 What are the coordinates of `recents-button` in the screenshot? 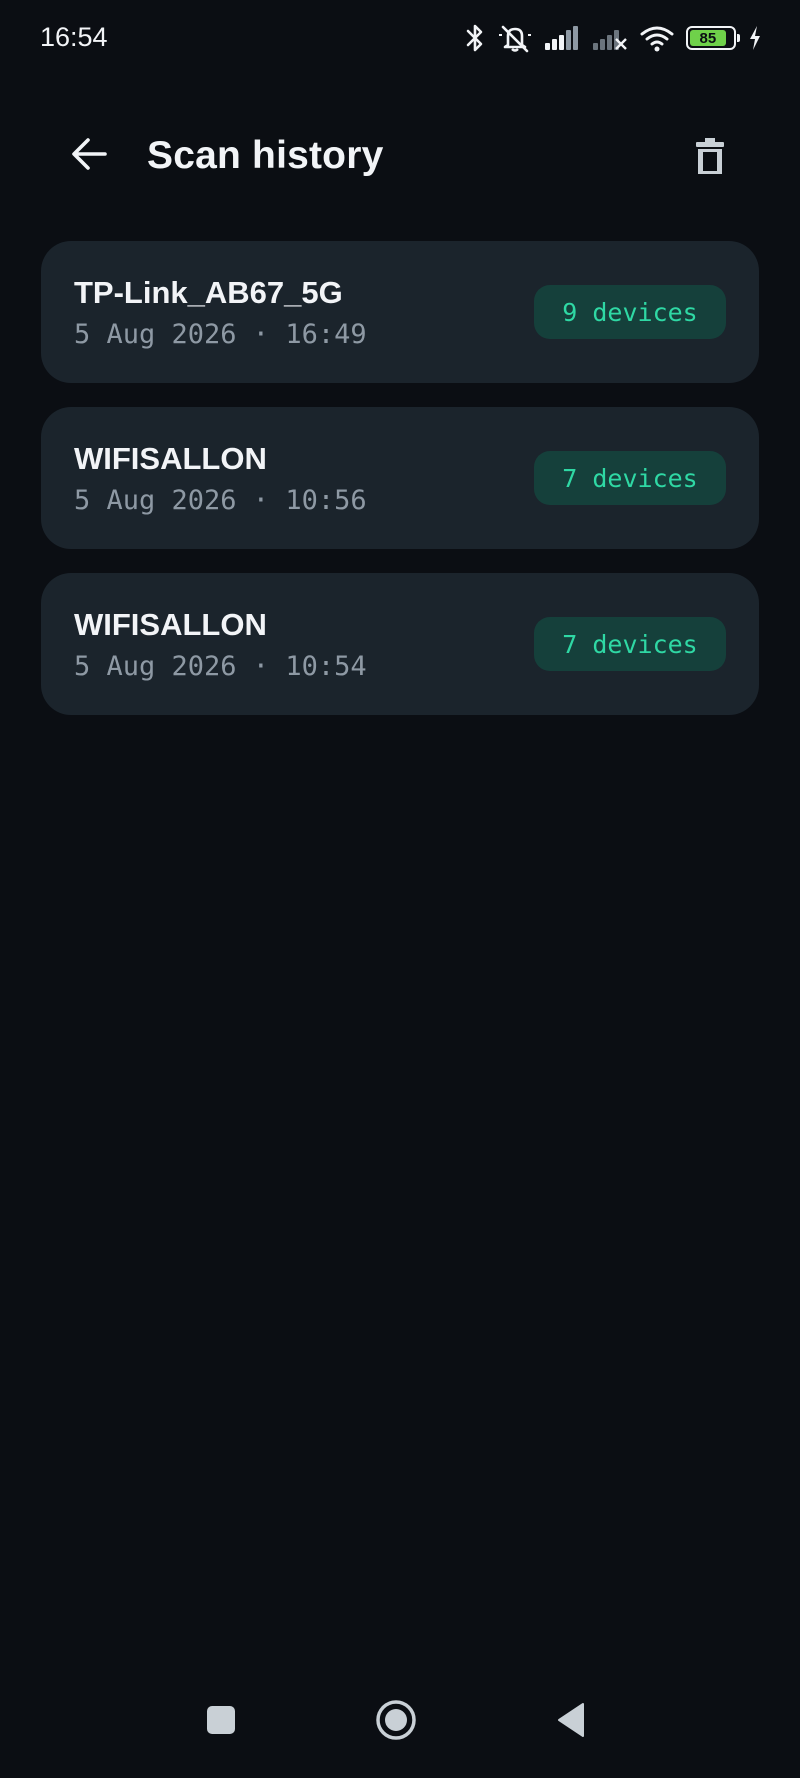 It's located at (221, 1722).